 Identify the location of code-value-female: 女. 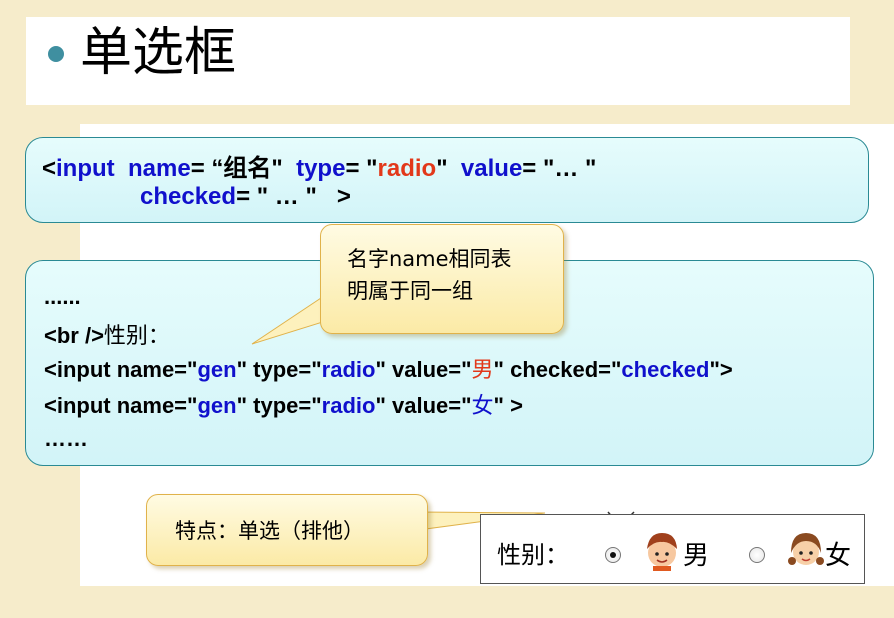
(482, 406).